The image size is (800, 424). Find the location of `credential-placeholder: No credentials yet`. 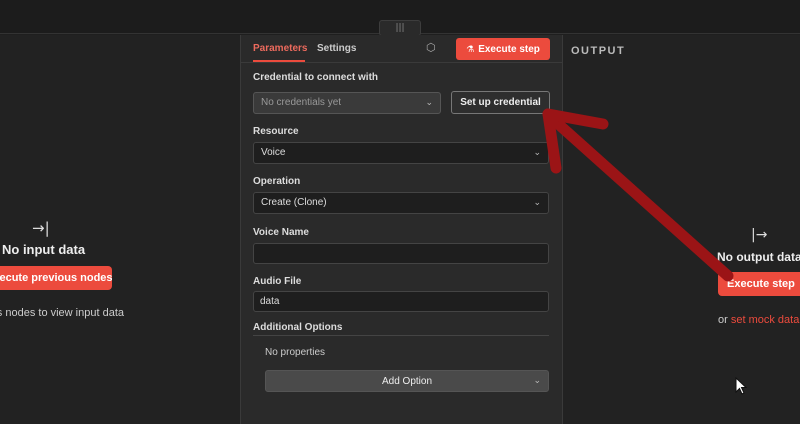

credential-placeholder: No credentials yet is located at coordinates (301, 102).